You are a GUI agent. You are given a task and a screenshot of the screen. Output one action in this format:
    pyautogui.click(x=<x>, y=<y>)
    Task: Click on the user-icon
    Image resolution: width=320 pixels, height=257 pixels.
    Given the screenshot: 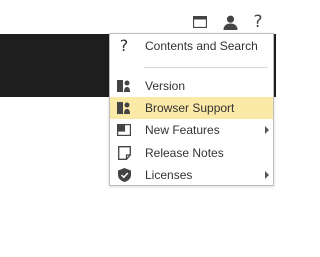 What is the action you would take?
    pyautogui.click(x=230, y=22)
    